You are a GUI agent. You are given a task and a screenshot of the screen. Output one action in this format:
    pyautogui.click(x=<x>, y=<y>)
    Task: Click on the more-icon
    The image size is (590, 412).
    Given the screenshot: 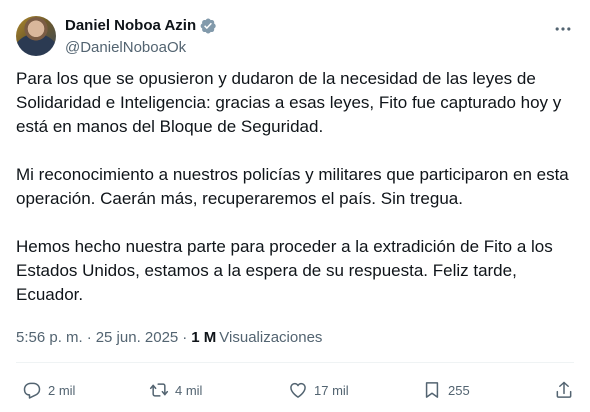 What is the action you would take?
    pyautogui.click(x=563, y=29)
    